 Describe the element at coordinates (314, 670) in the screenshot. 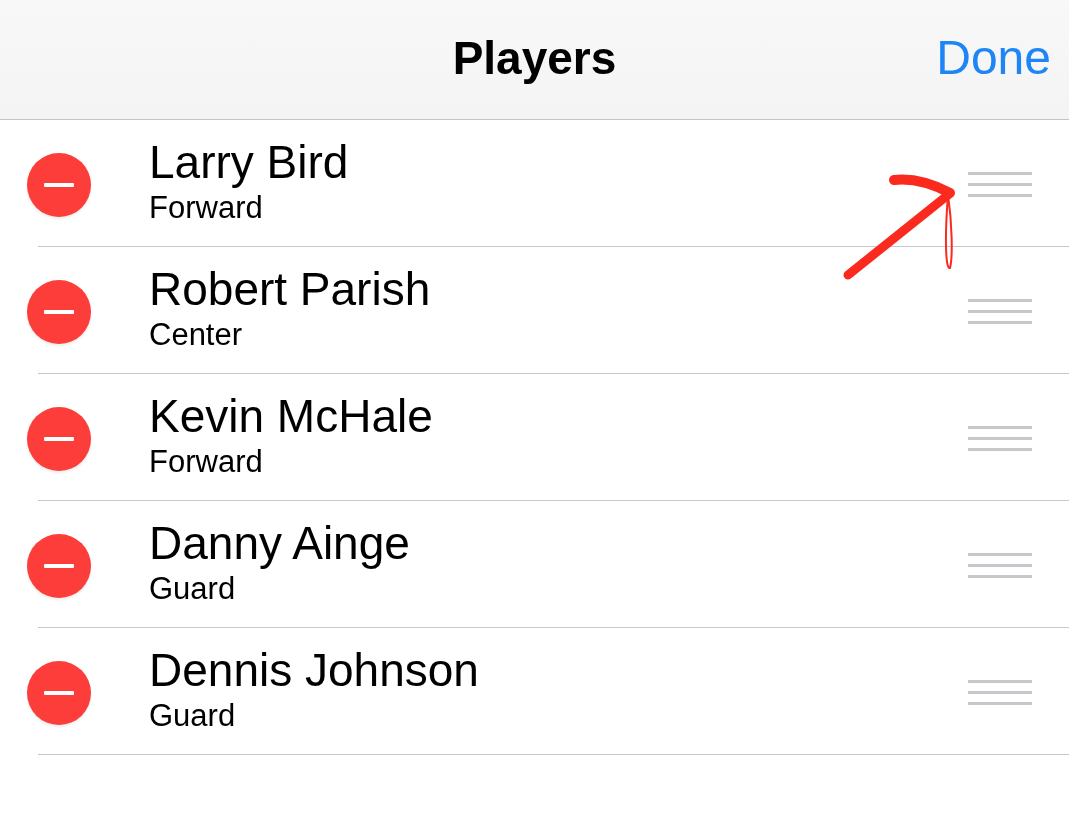

I see `player-name: Dennis Johnson` at that location.